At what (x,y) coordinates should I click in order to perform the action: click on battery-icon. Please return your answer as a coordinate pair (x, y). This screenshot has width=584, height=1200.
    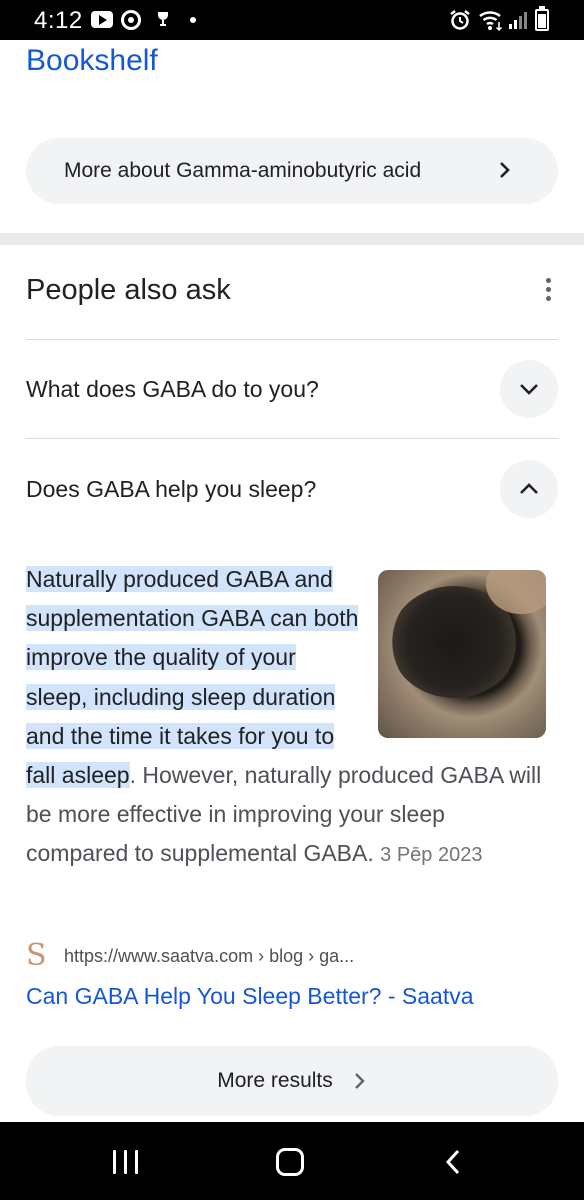
    Looking at the image, I should click on (542, 18).